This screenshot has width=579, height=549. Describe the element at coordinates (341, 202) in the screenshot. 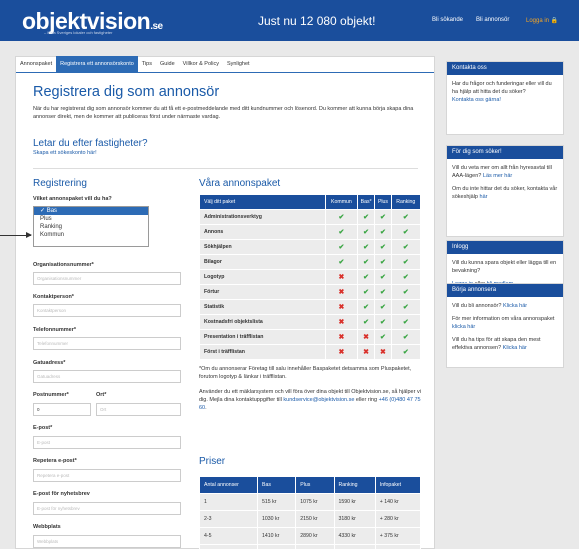

I see `packages-header: Kommun` at that location.